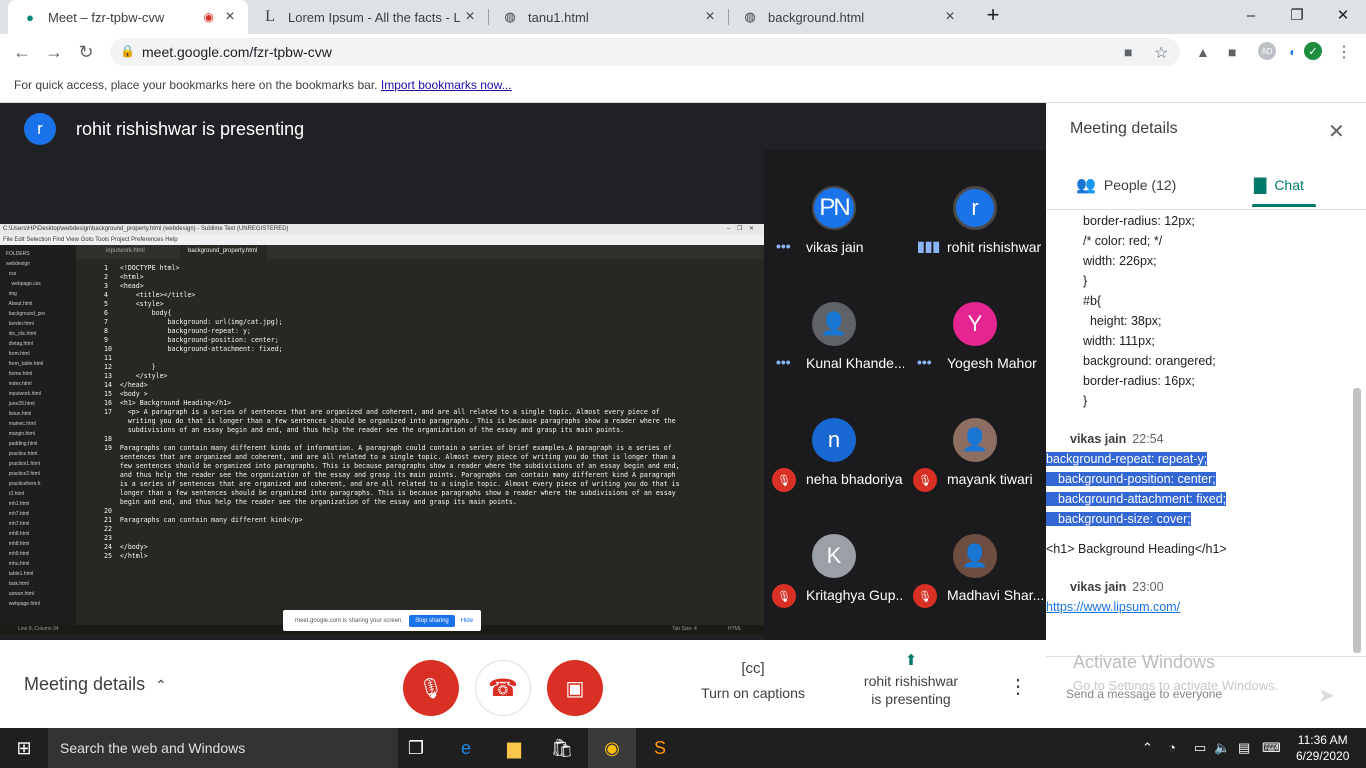 The width and height of the screenshot is (1366, 768). What do you see at coordinates (1123, 241) in the screenshot?
I see `chat-line: /* color: red; */` at bounding box center [1123, 241].